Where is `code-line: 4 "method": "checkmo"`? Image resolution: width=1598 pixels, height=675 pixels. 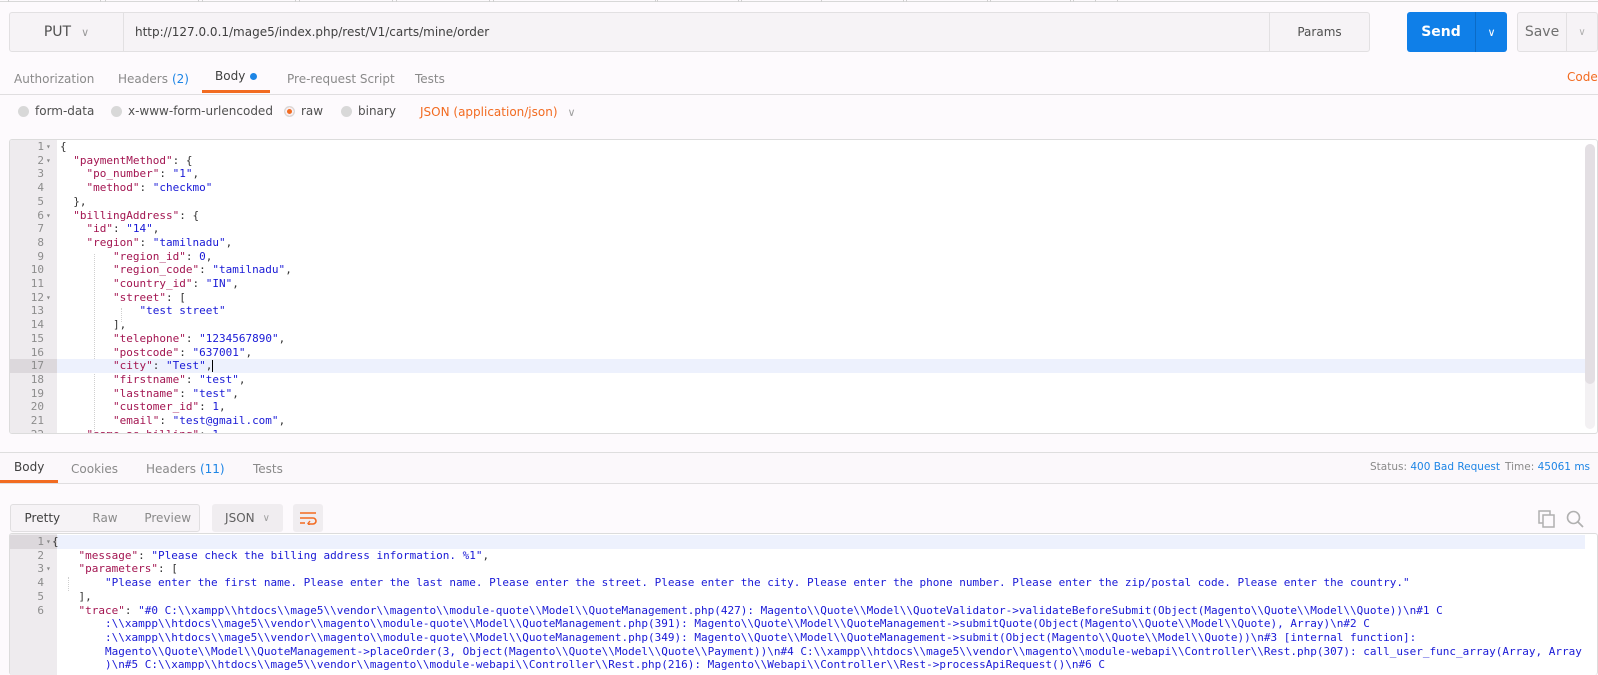
code-line: 4 "method": "checkmo" is located at coordinates (797, 188).